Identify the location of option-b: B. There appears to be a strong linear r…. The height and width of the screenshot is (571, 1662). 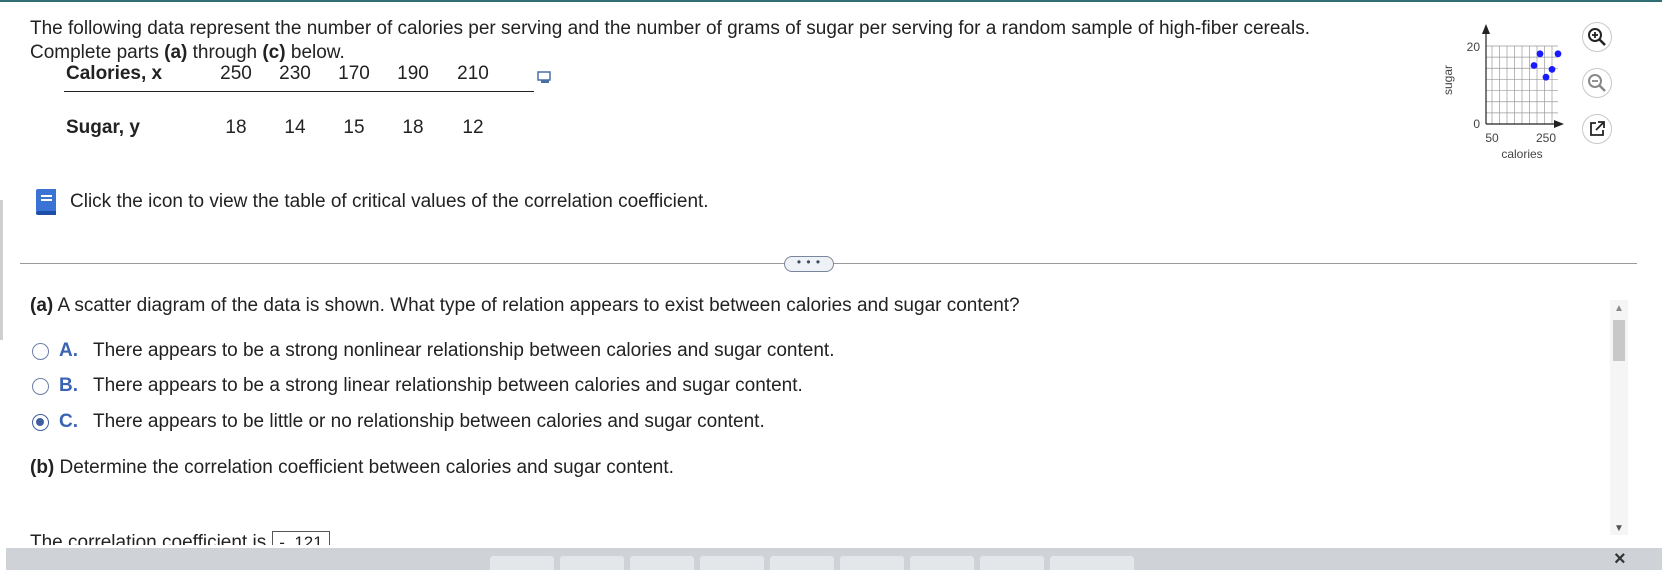
(417, 386).